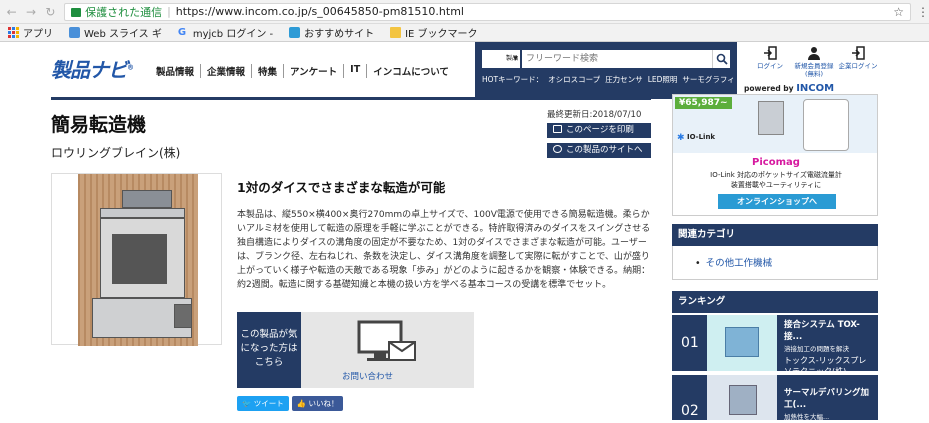 The height and width of the screenshot is (423, 929). What do you see at coordinates (247, 403) in the screenshot?
I see `twitter-icon: 🐦` at bounding box center [247, 403].